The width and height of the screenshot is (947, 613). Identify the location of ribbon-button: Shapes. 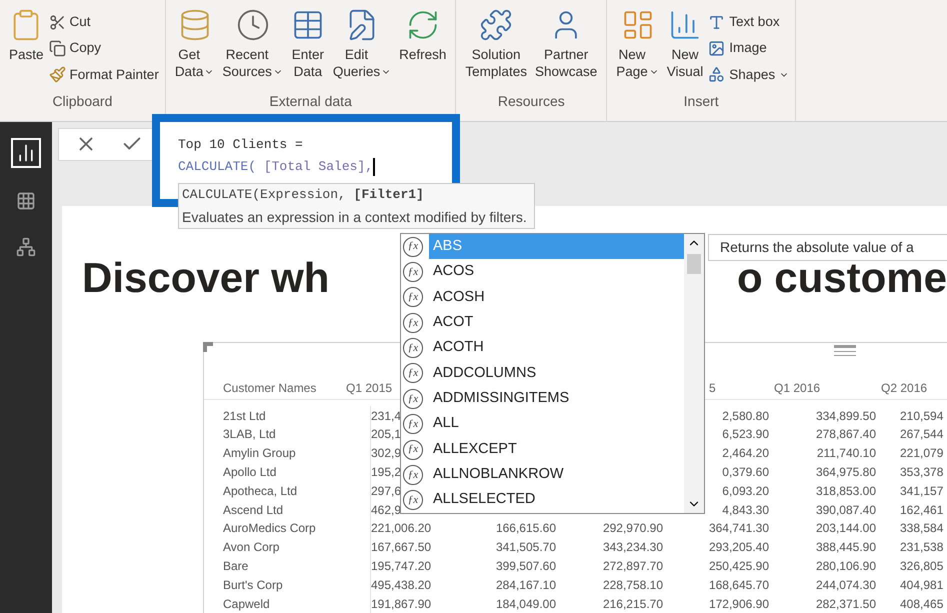
(749, 74).